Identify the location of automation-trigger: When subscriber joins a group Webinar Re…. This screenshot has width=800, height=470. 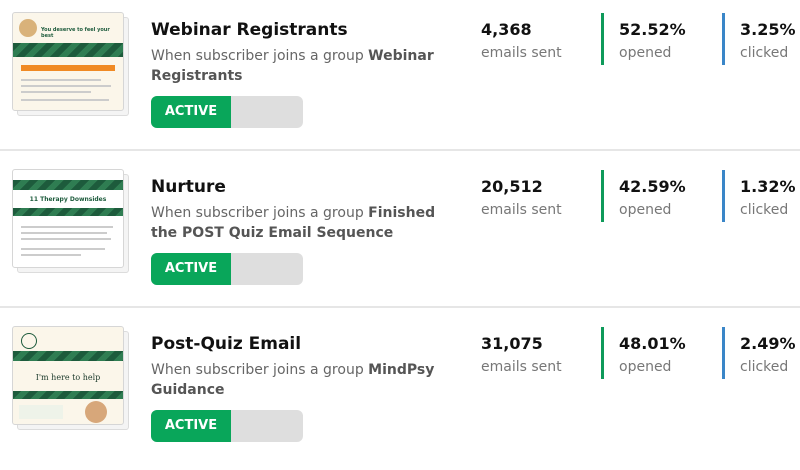
(301, 66).